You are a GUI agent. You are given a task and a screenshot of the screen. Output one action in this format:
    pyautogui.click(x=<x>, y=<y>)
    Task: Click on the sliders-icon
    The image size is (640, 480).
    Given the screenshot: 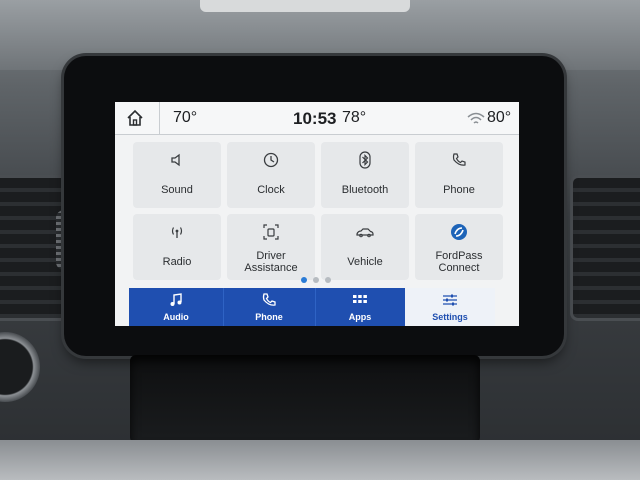 What is the action you would take?
    pyautogui.click(x=450, y=300)
    